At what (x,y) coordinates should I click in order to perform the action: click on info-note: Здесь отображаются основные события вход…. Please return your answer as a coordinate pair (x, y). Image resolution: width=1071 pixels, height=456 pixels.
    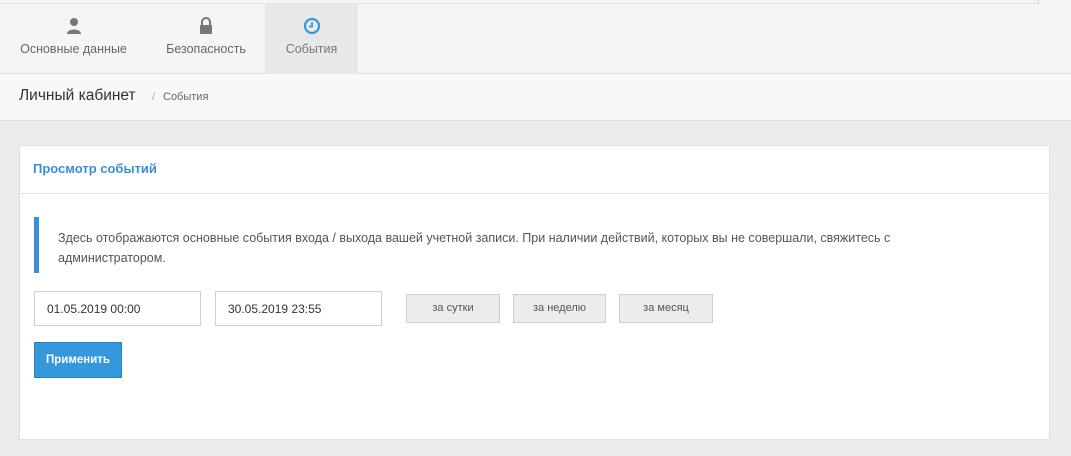
    Looking at the image, I should click on (484, 245).